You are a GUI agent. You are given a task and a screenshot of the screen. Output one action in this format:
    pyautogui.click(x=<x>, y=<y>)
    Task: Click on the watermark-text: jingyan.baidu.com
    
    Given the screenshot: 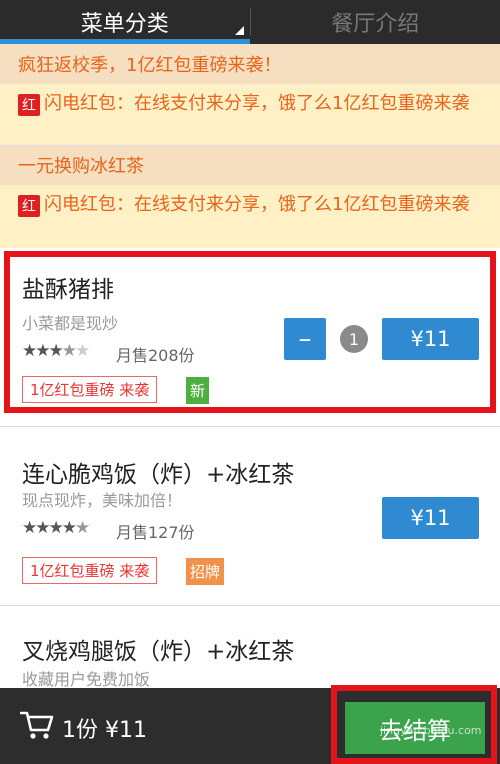 What is the action you would take?
    pyautogui.click(x=431, y=730)
    